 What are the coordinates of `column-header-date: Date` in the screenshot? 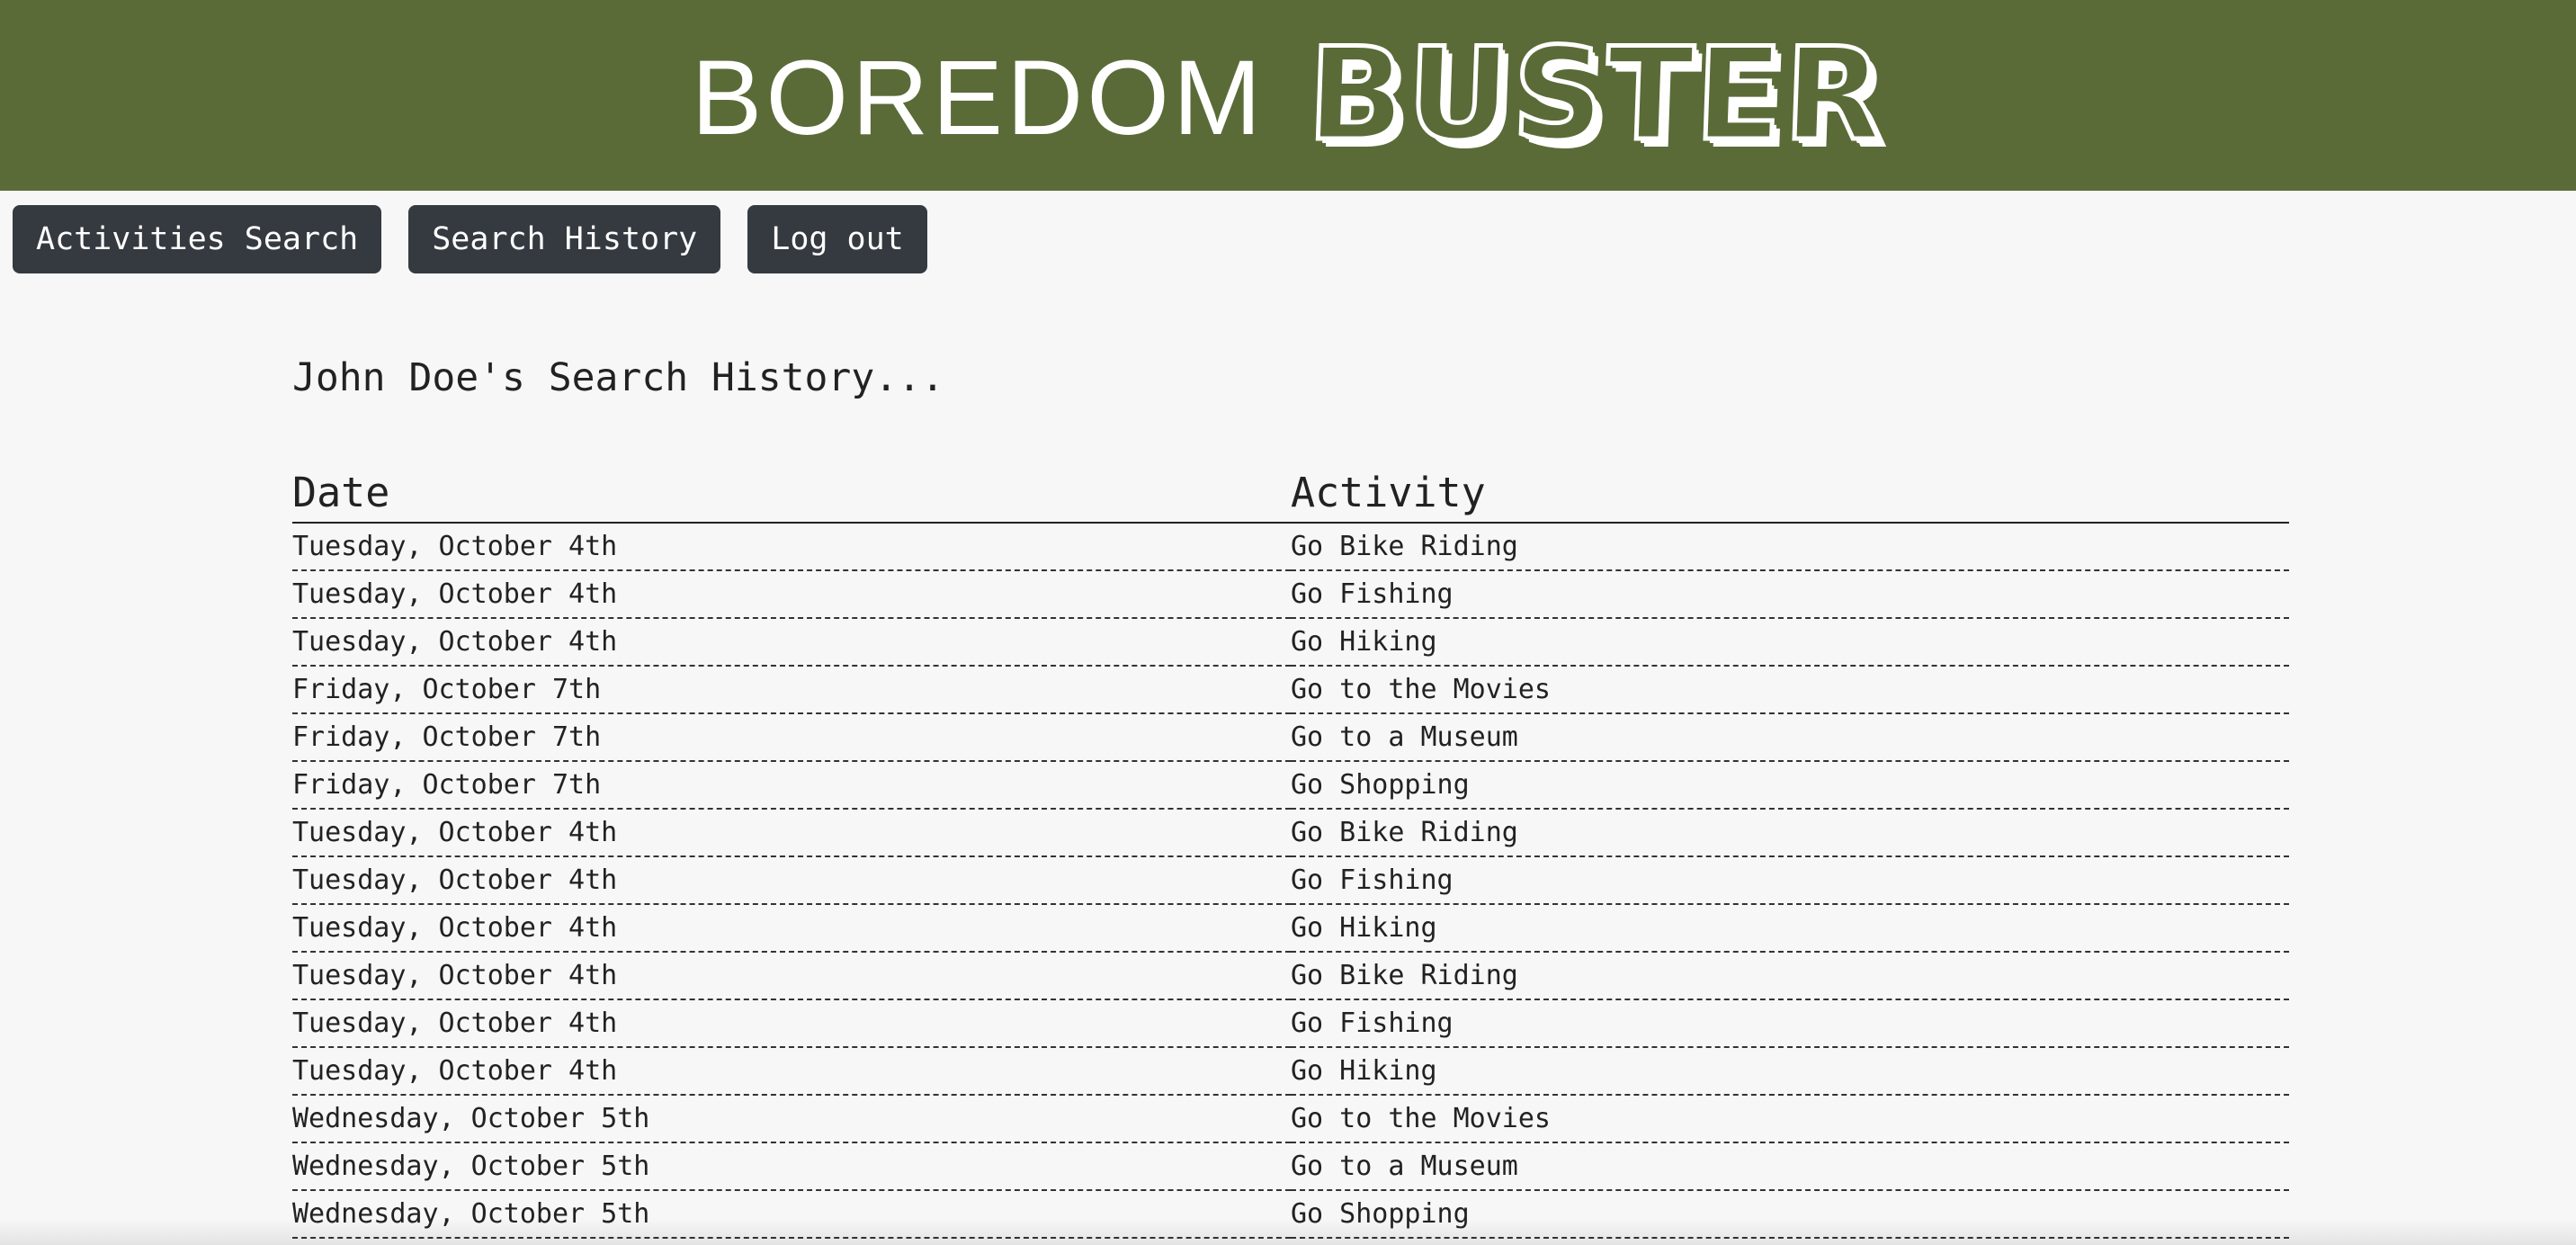 It's located at (791, 492).